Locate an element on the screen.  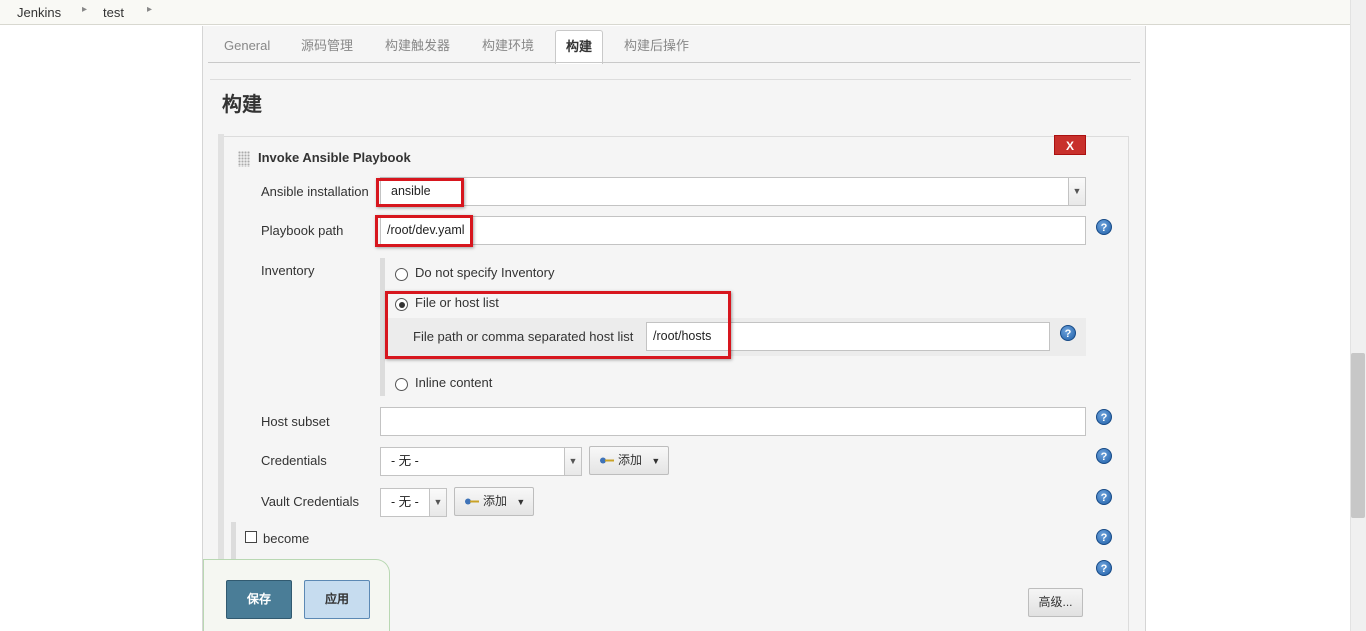
delete-step-button: X is located at coordinates (1070, 145).